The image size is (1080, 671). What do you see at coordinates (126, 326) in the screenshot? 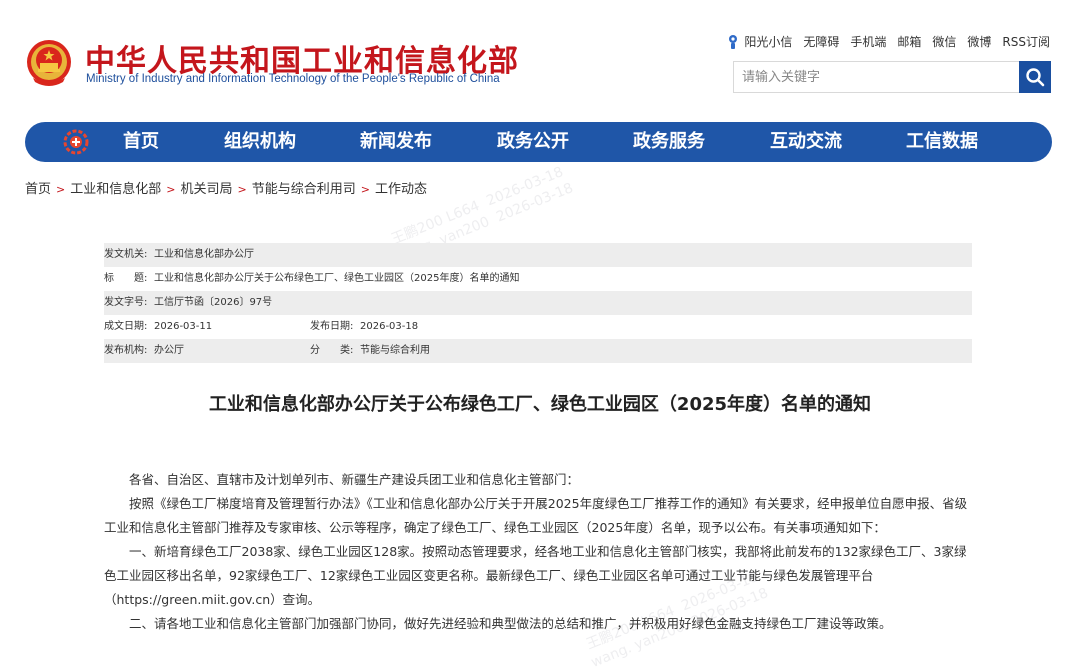
I see `meta-label: 成文日期:` at bounding box center [126, 326].